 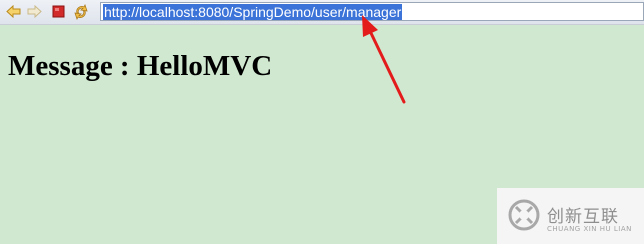 What do you see at coordinates (524, 215) in the screenshot?
I see `brand-logo-icon` at bounding box center [524, 215].